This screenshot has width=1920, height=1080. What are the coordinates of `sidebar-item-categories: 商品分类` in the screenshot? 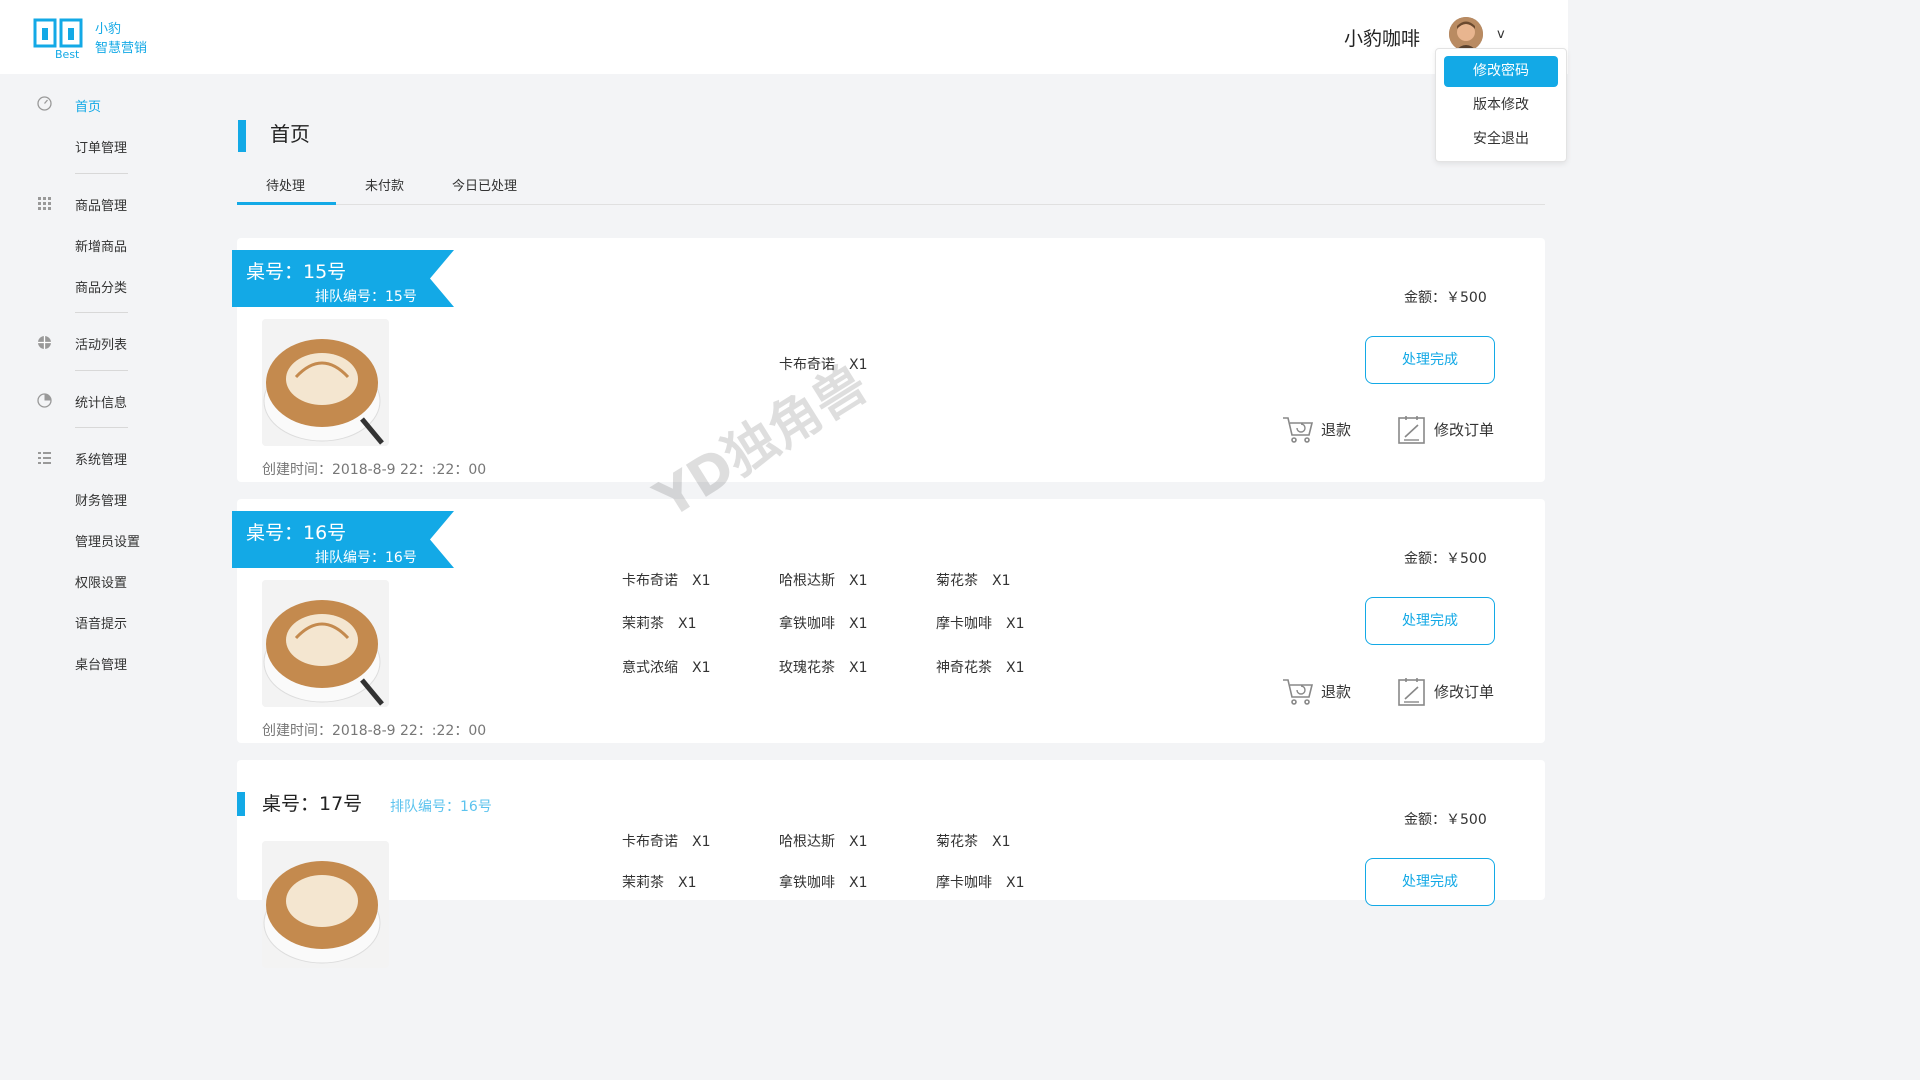 It's located at (101, 286).